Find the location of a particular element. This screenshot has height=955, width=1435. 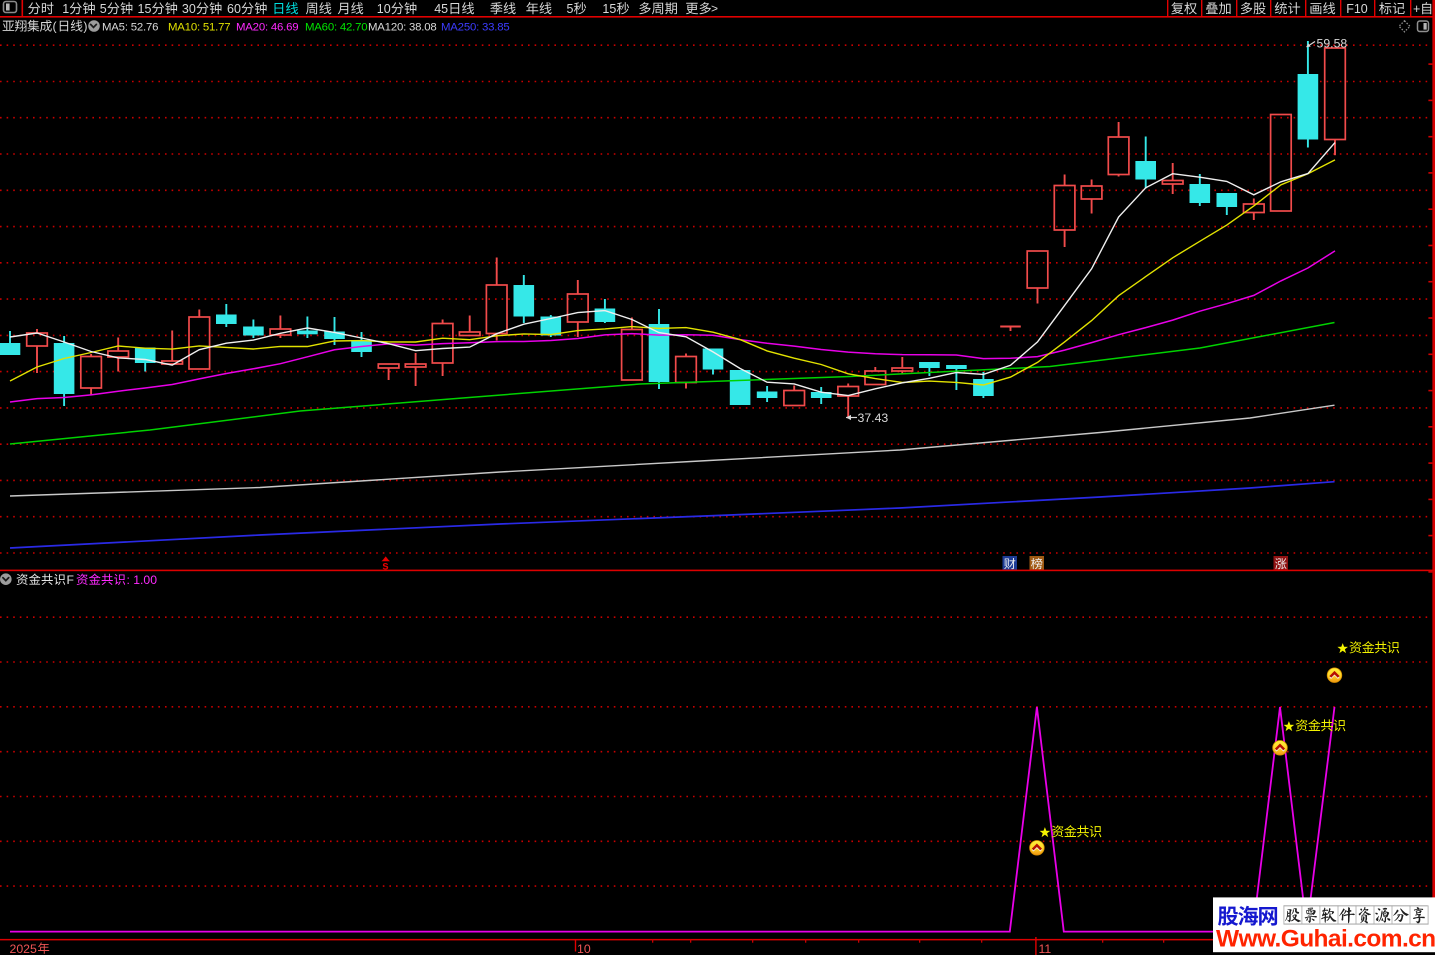

svg-text: MA60: 42.70 is located at coordinates (336, 28).